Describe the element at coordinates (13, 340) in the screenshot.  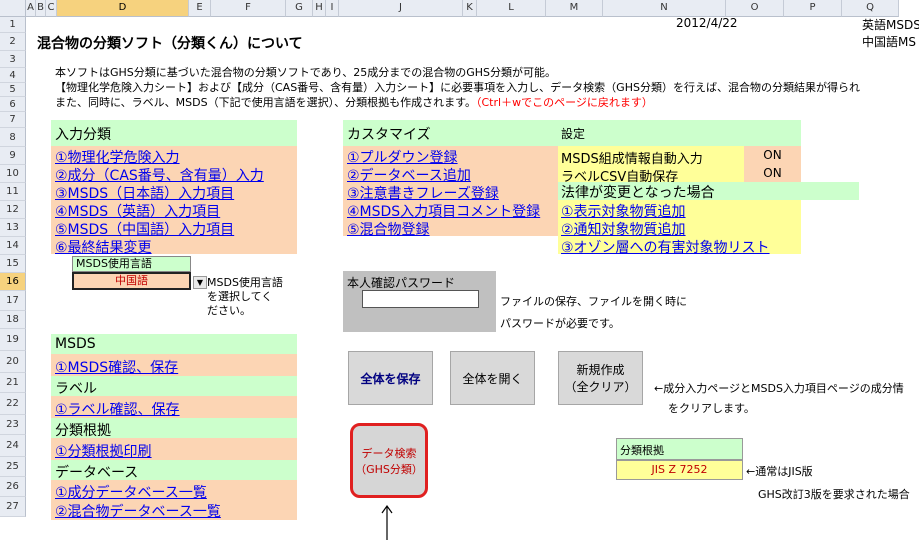
I see `row-header-19: 19` at that location.